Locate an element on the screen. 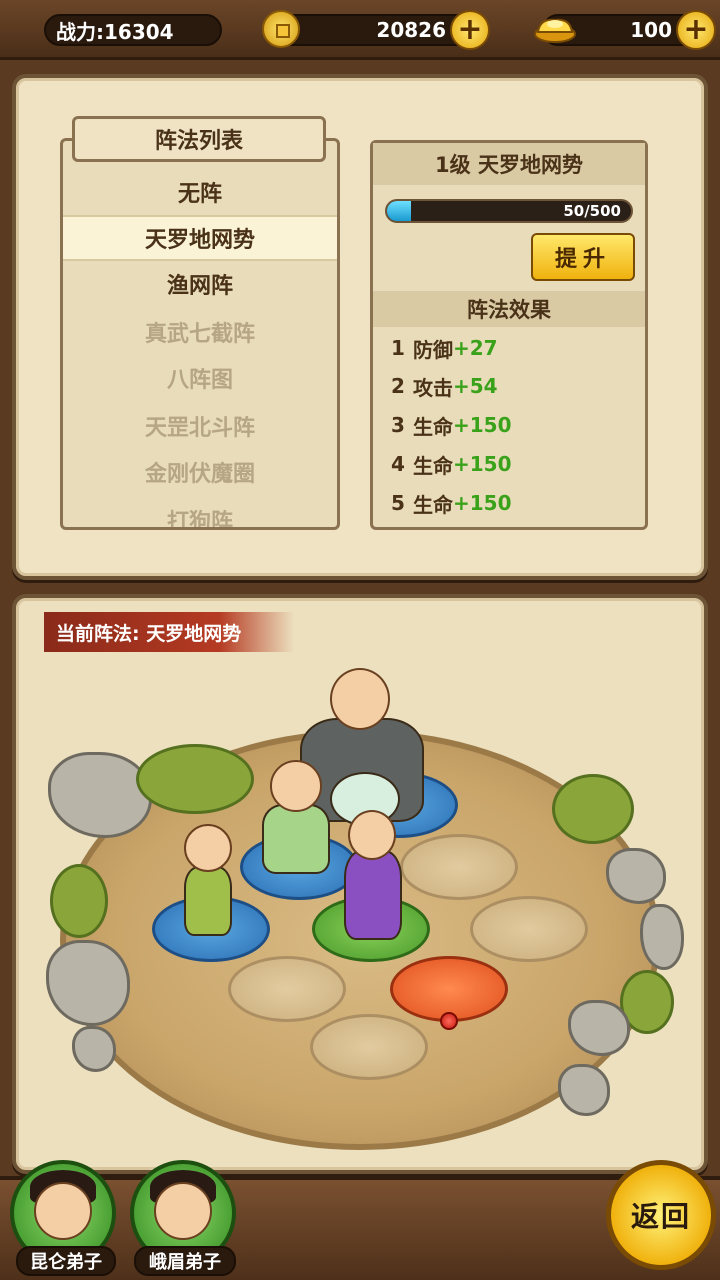  upgrade-button-label: 提升 is located at coordinates (582, 259).